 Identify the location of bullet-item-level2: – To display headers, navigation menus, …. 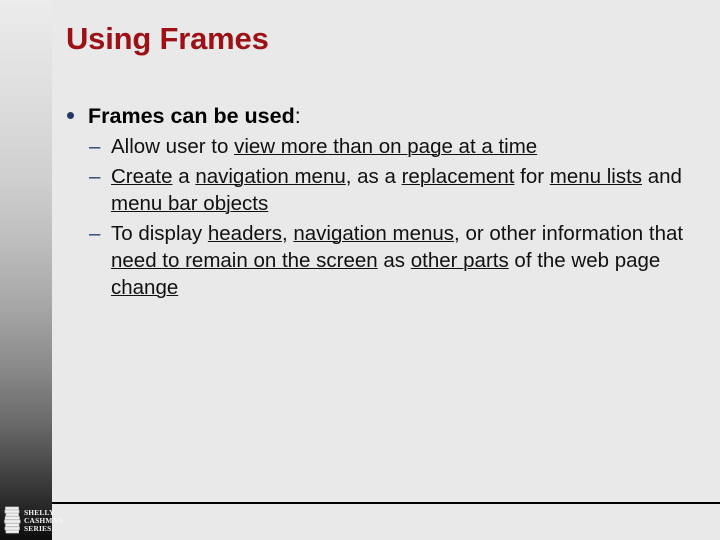
(383, 260).